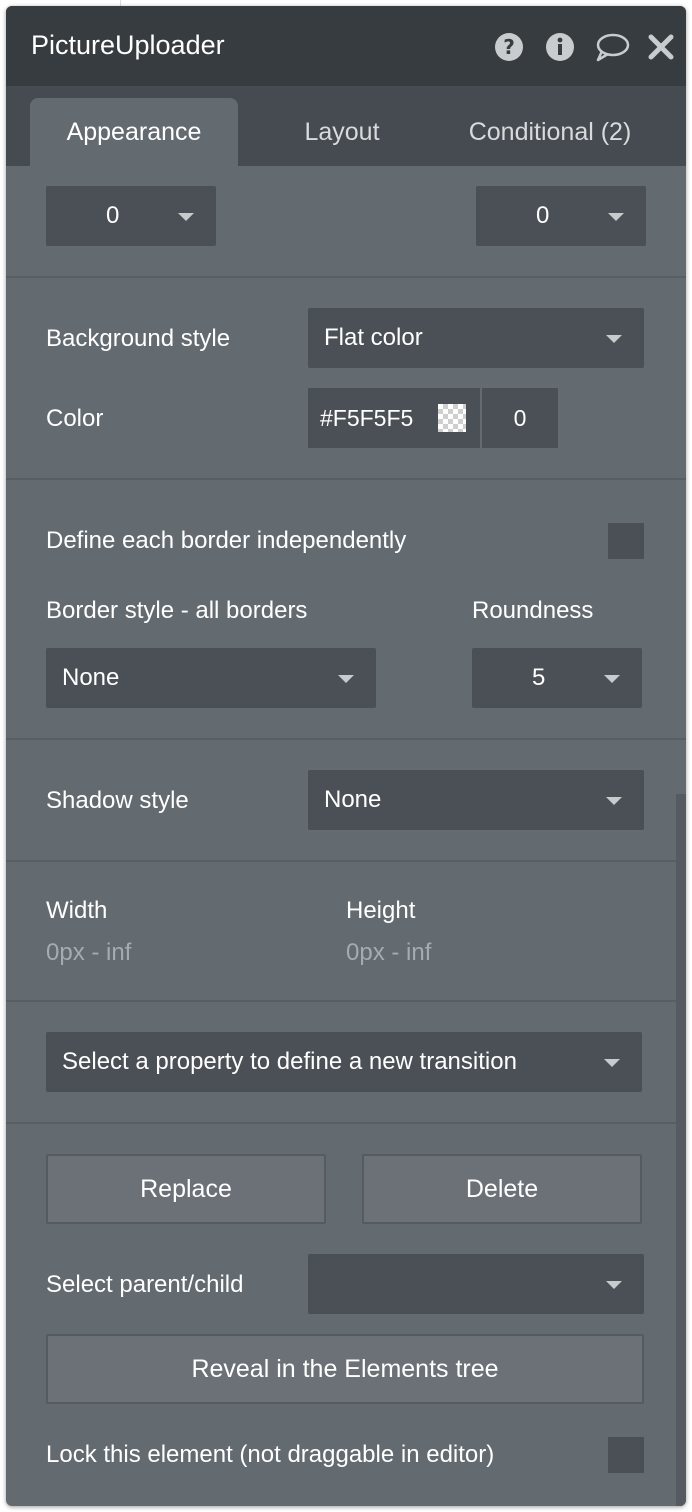 The image size is (692, 1512). What do you see at coordinates (353, 799) in the screenshot?
I see `shadow-style-value: None` at bounding box center [353, 799].